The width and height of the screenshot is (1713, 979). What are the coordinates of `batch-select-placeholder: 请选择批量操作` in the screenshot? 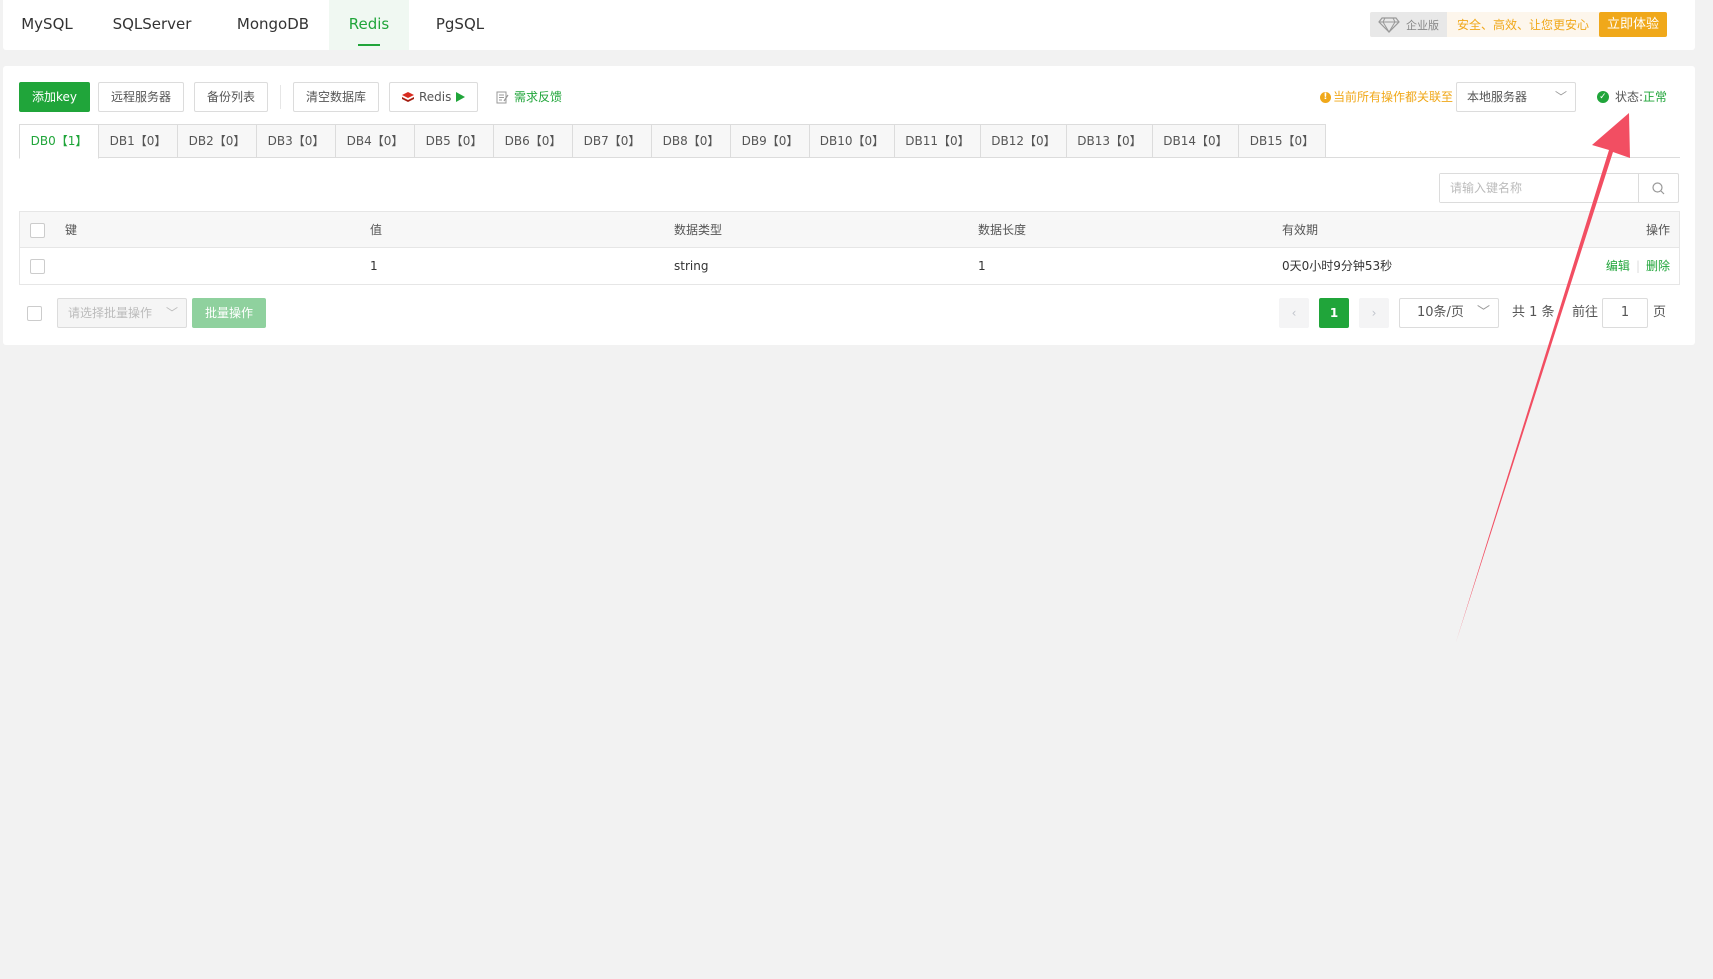 It's located at (110, 313).